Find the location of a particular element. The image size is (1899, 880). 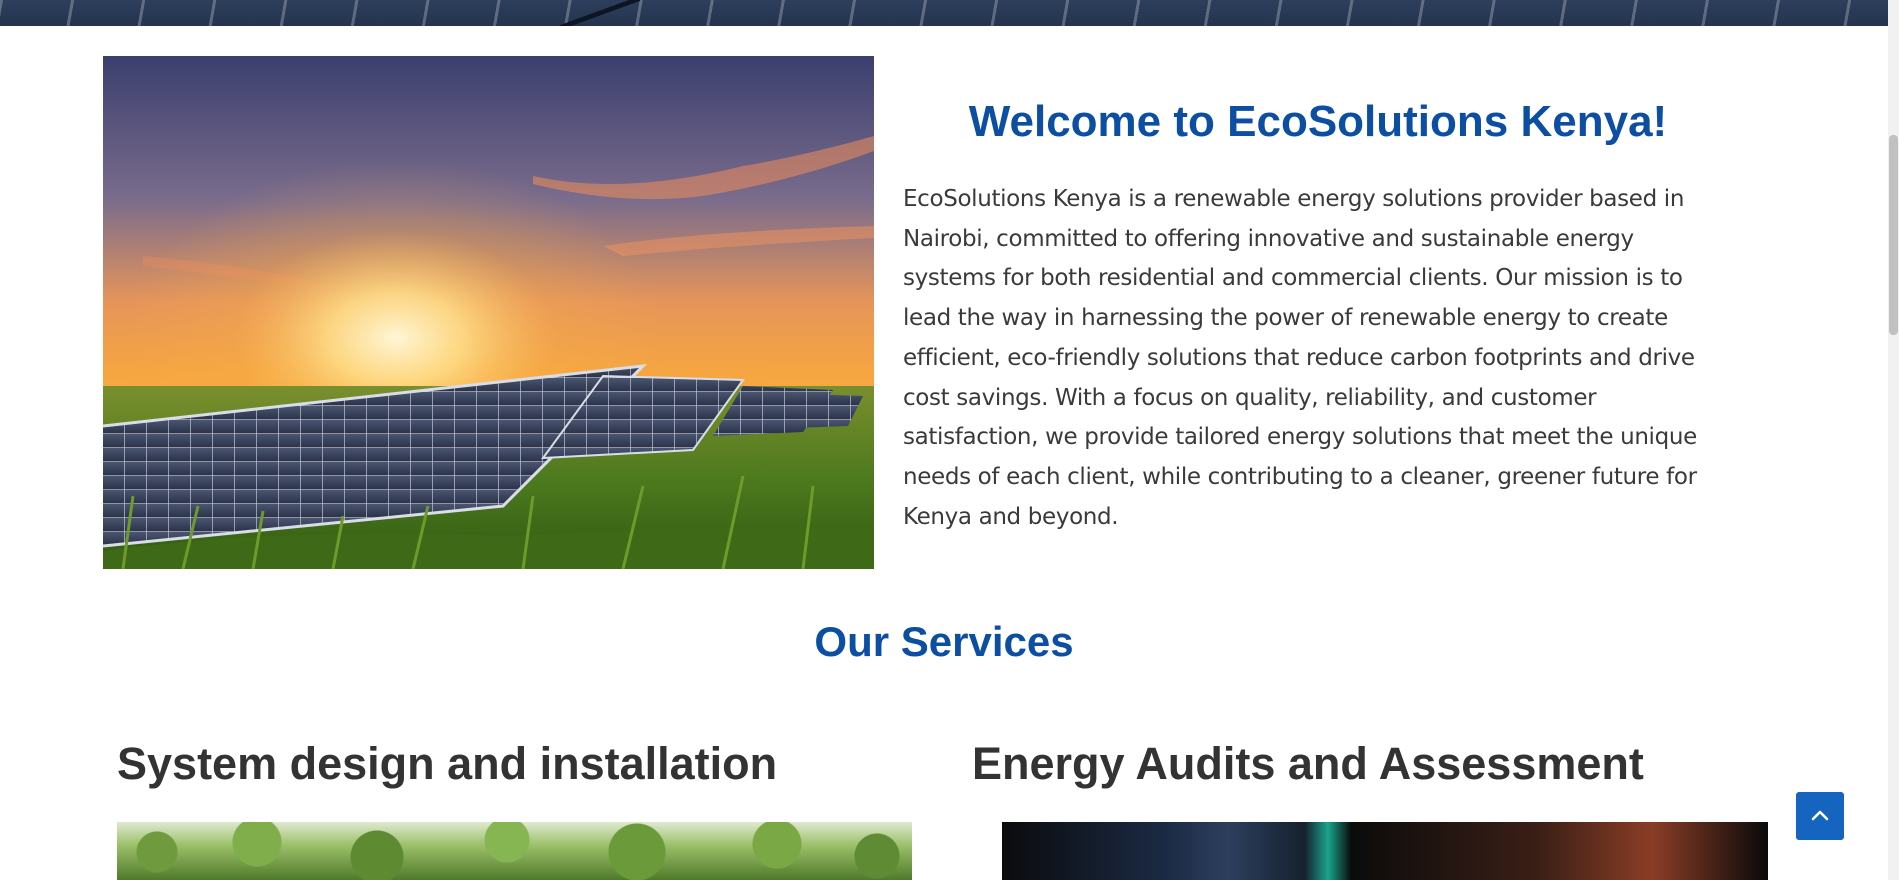

back-to-top-button is located at coordinates (1820, 816).